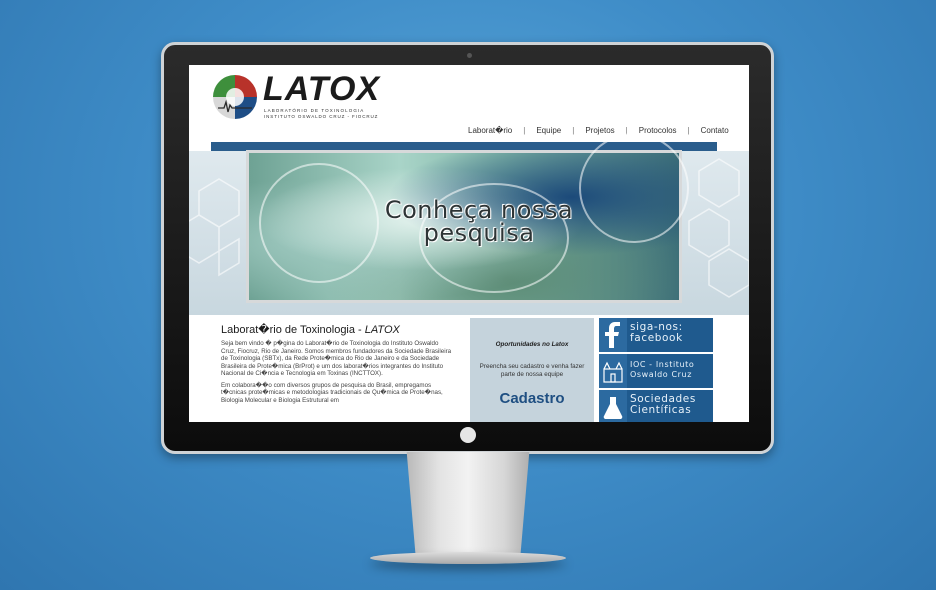 Image resolution: width=936 pixels, height=590 pixels. Describe the element at coordinates (382, 330) in the screenshot. I see `intro-title-brand: LATOX` at that location.